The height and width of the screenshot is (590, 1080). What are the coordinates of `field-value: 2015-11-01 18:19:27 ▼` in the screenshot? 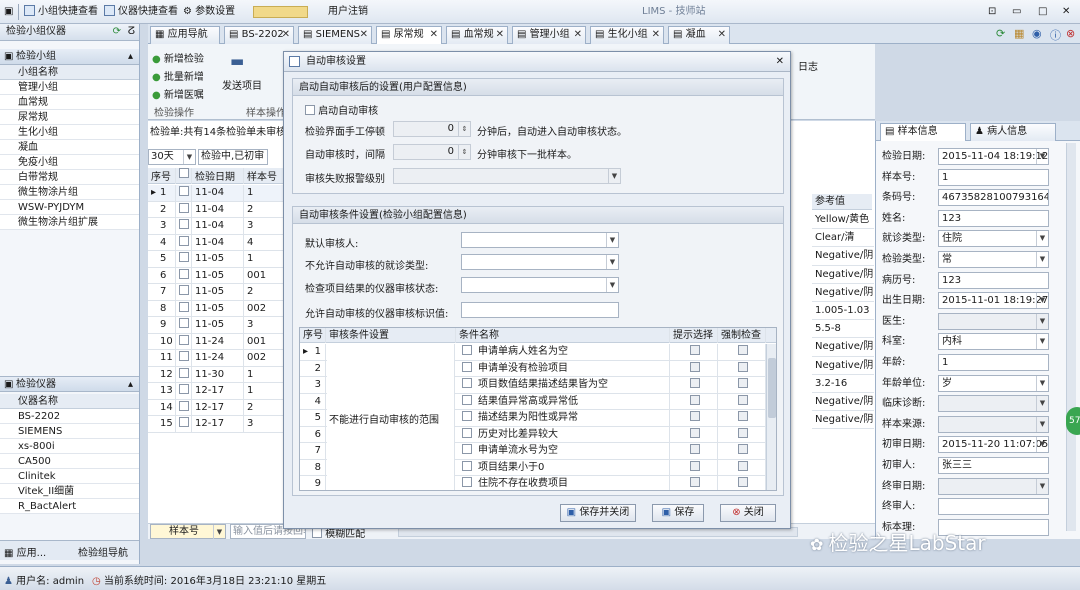 It's located at (993, 301).